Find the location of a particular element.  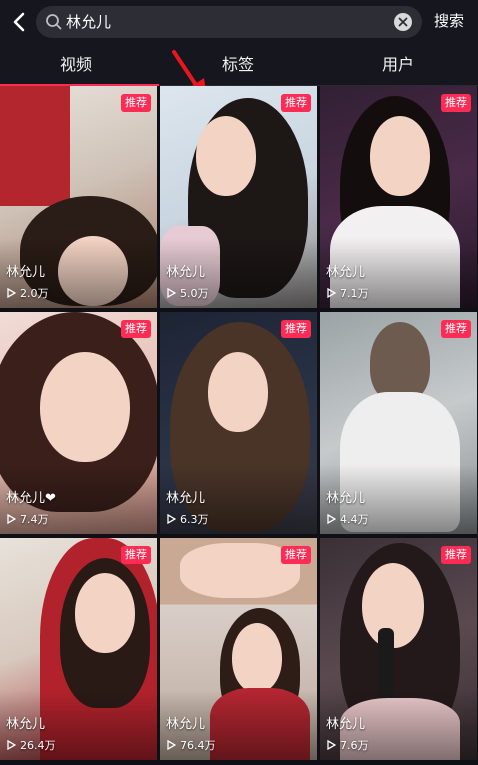

view-count: 6.3万 is located at coordinates (187, 519).